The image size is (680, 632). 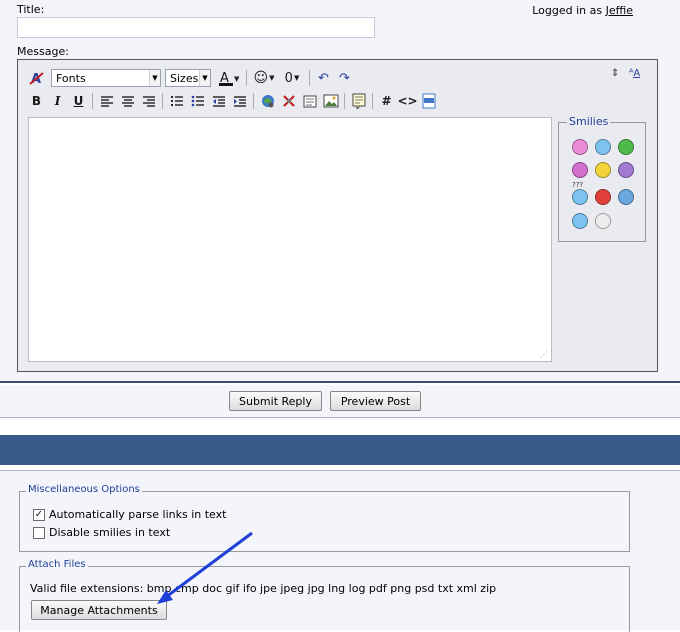 I want to click on smiley-shocked-icon, so click(x=603, y=221).